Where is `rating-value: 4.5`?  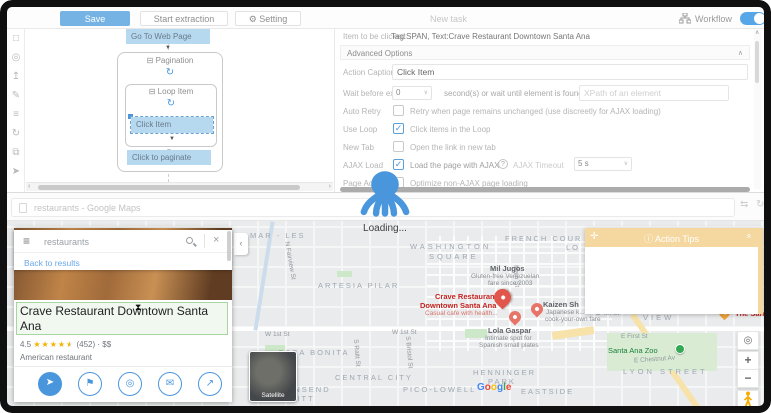 rating-value: 4.5 is located at coordinates (26, 344).